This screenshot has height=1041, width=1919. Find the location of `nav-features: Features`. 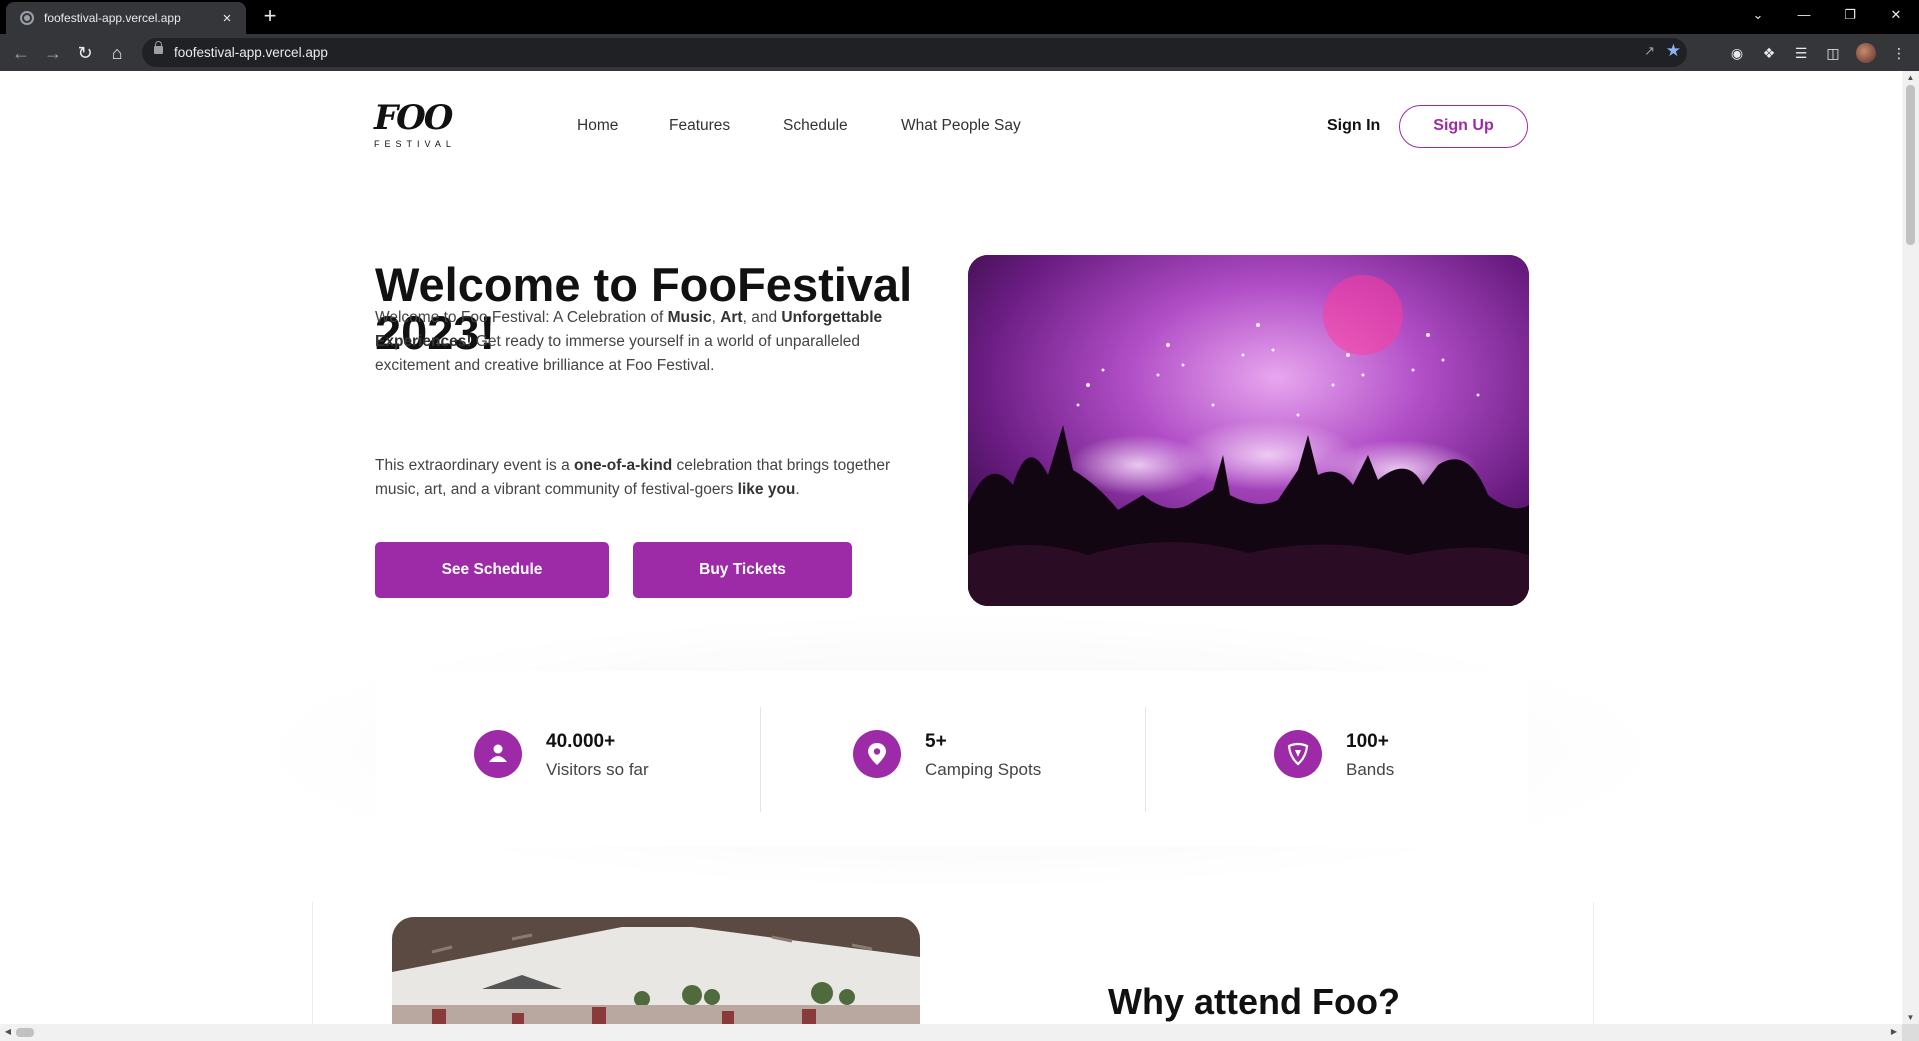

nav-features: Features is located at coordinates (699, 126).